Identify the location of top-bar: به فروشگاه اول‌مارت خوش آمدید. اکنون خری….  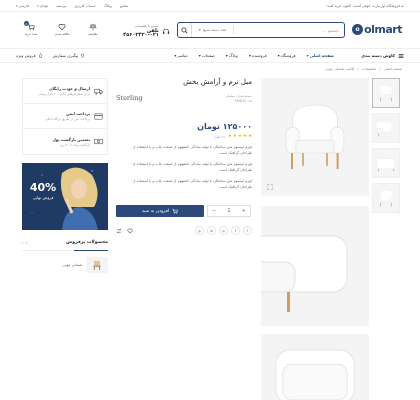
(210, 6).